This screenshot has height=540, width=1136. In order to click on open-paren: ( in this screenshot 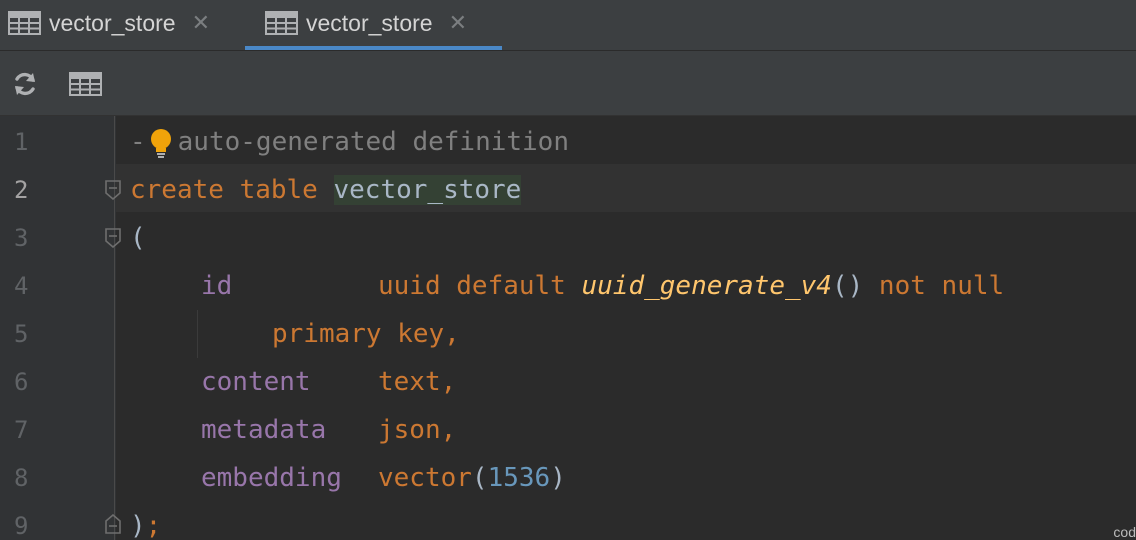, I will do `click(138, 238)`.